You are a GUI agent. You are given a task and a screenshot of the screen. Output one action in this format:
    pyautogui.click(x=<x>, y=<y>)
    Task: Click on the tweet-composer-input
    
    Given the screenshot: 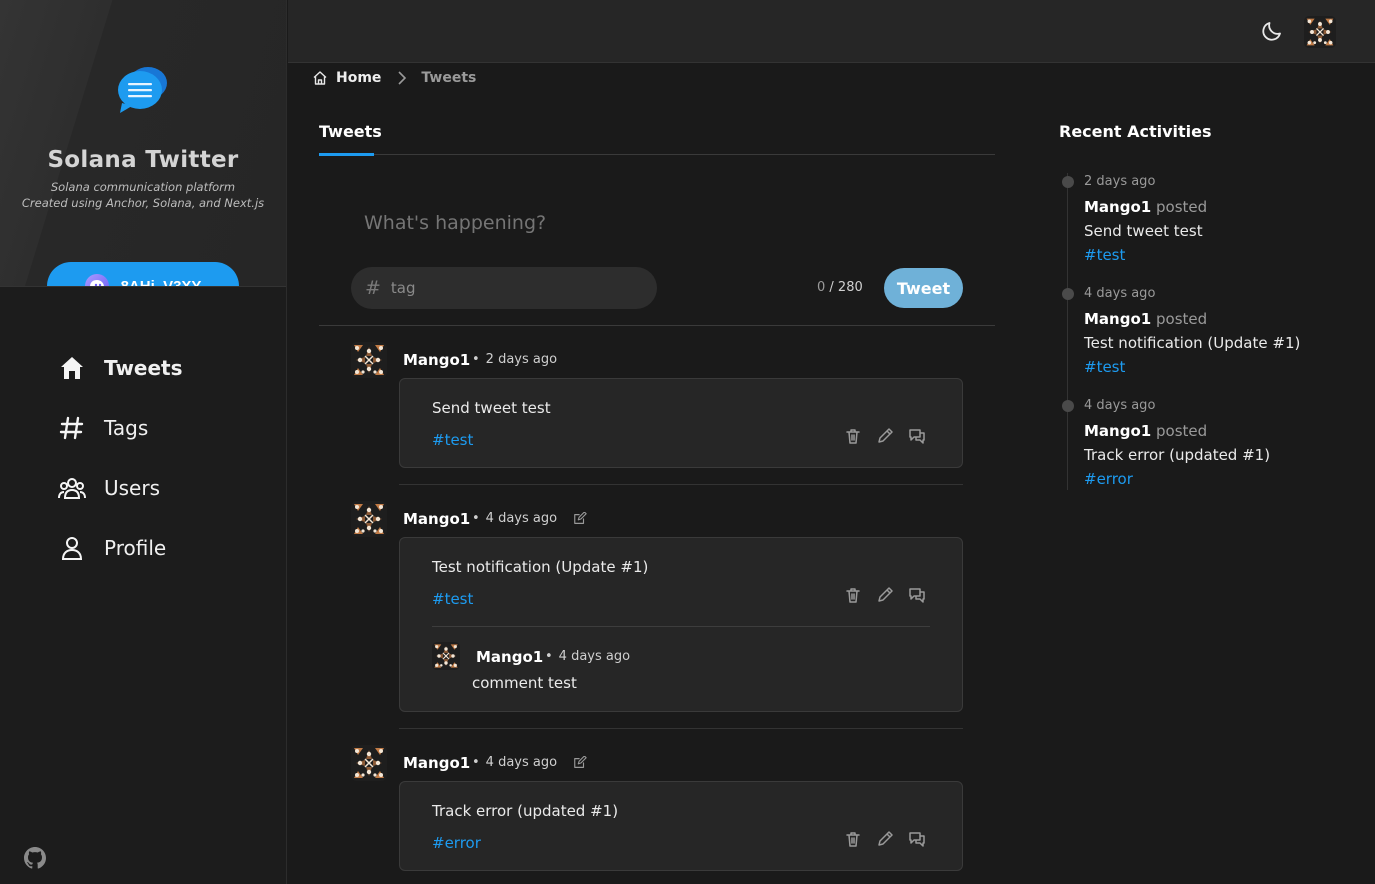 What is the action you would take?
    pyautogui.click(x=614, y=223)
    